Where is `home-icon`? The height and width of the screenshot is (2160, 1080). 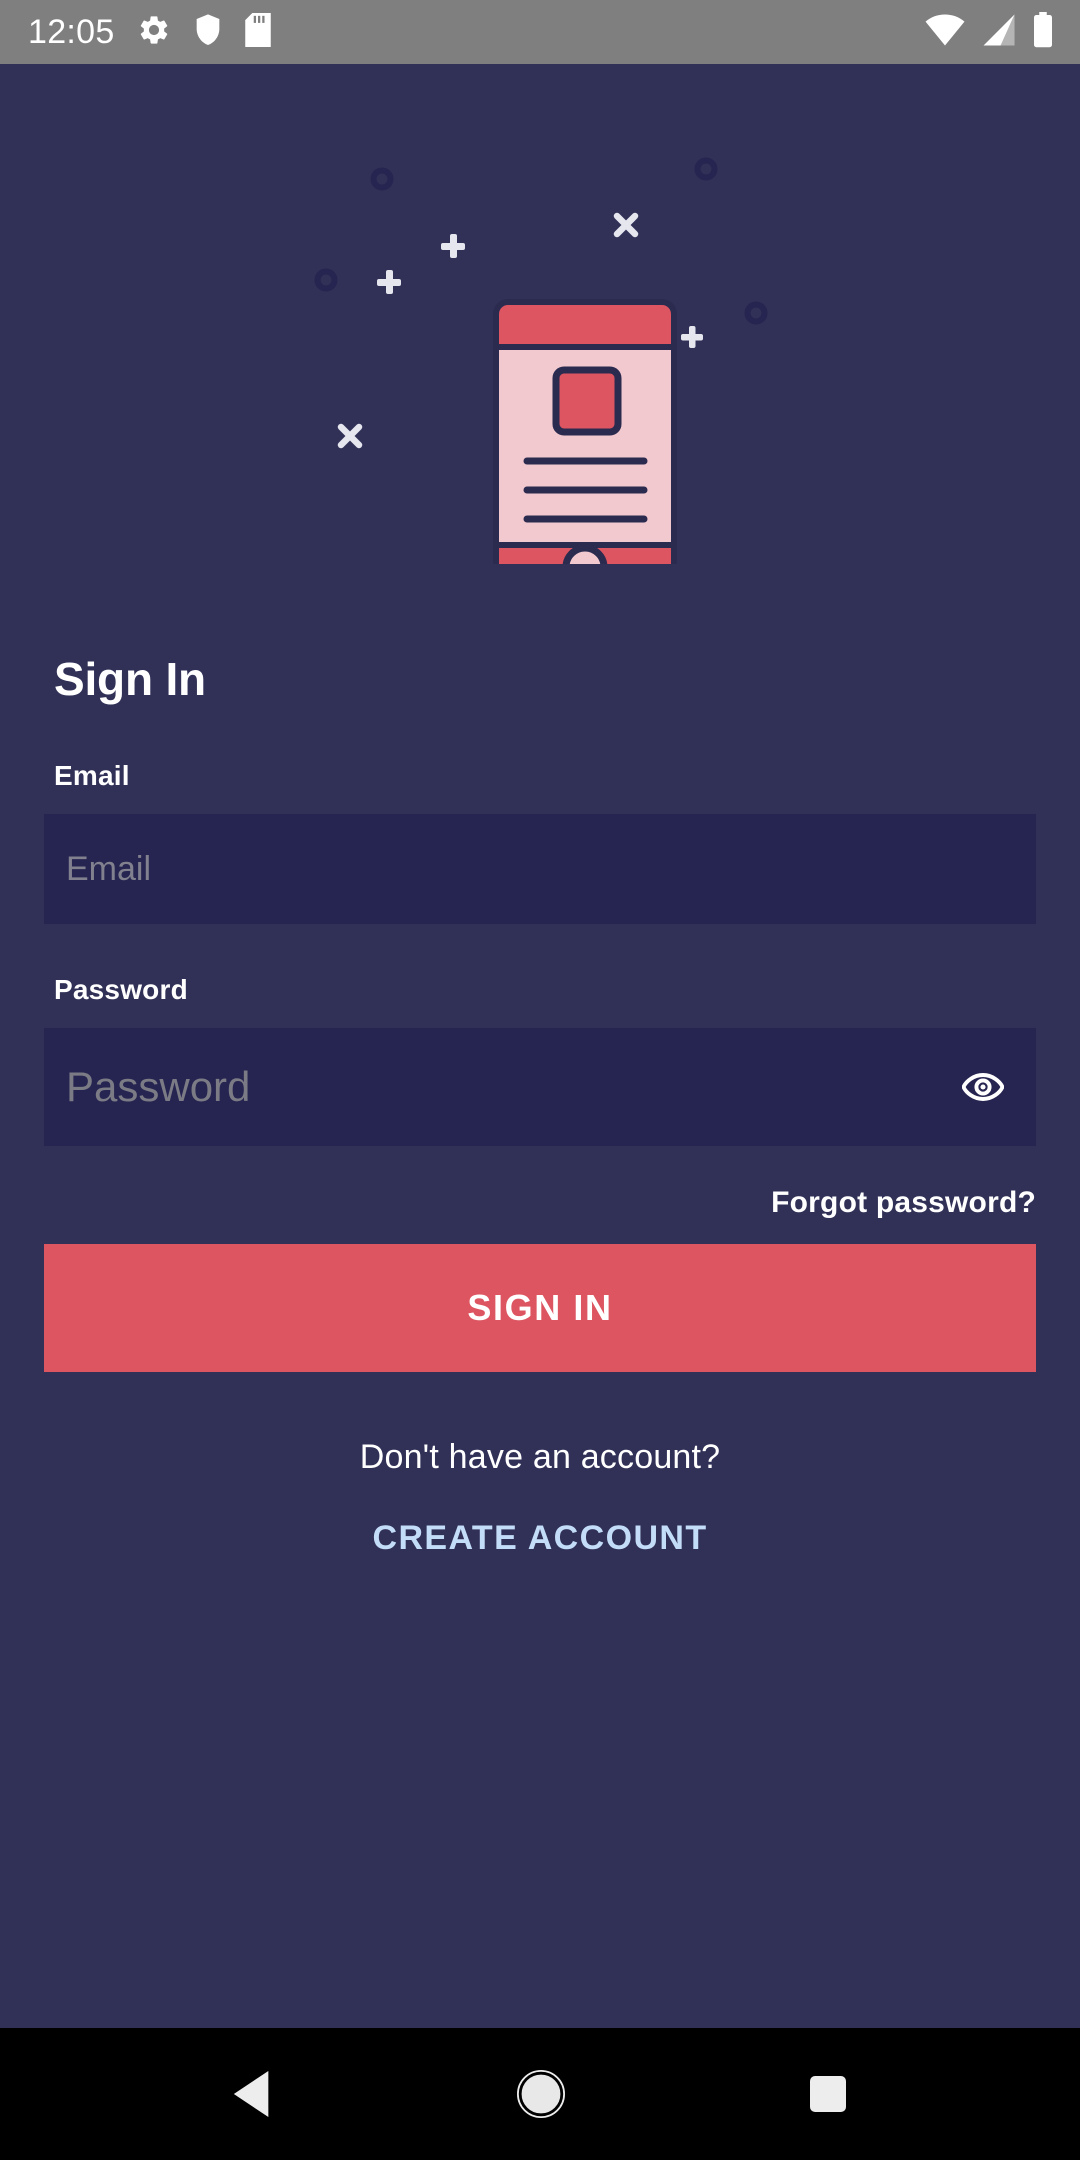 home-icon is located at coordinates (541, 2094).